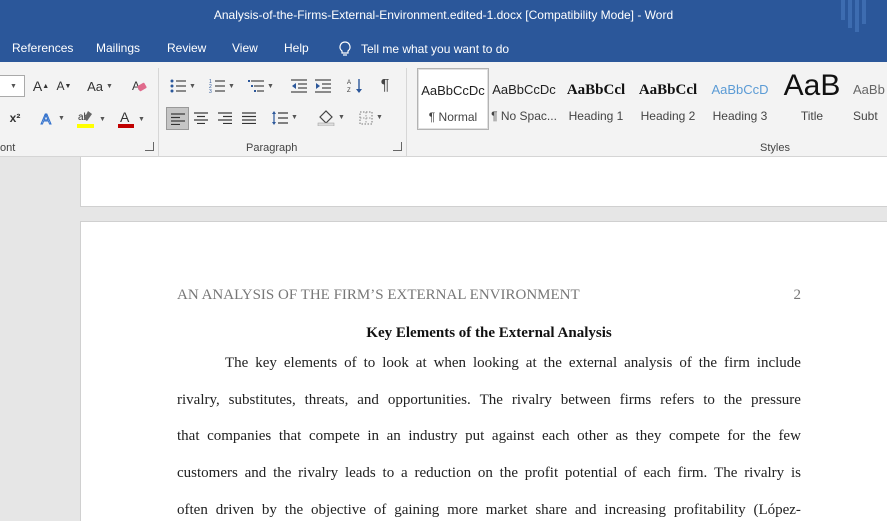 The image size is (887, 521). Describe the element at coordinates (15, 118) in the screenshot. I see `superscript-button: x²` at that location.